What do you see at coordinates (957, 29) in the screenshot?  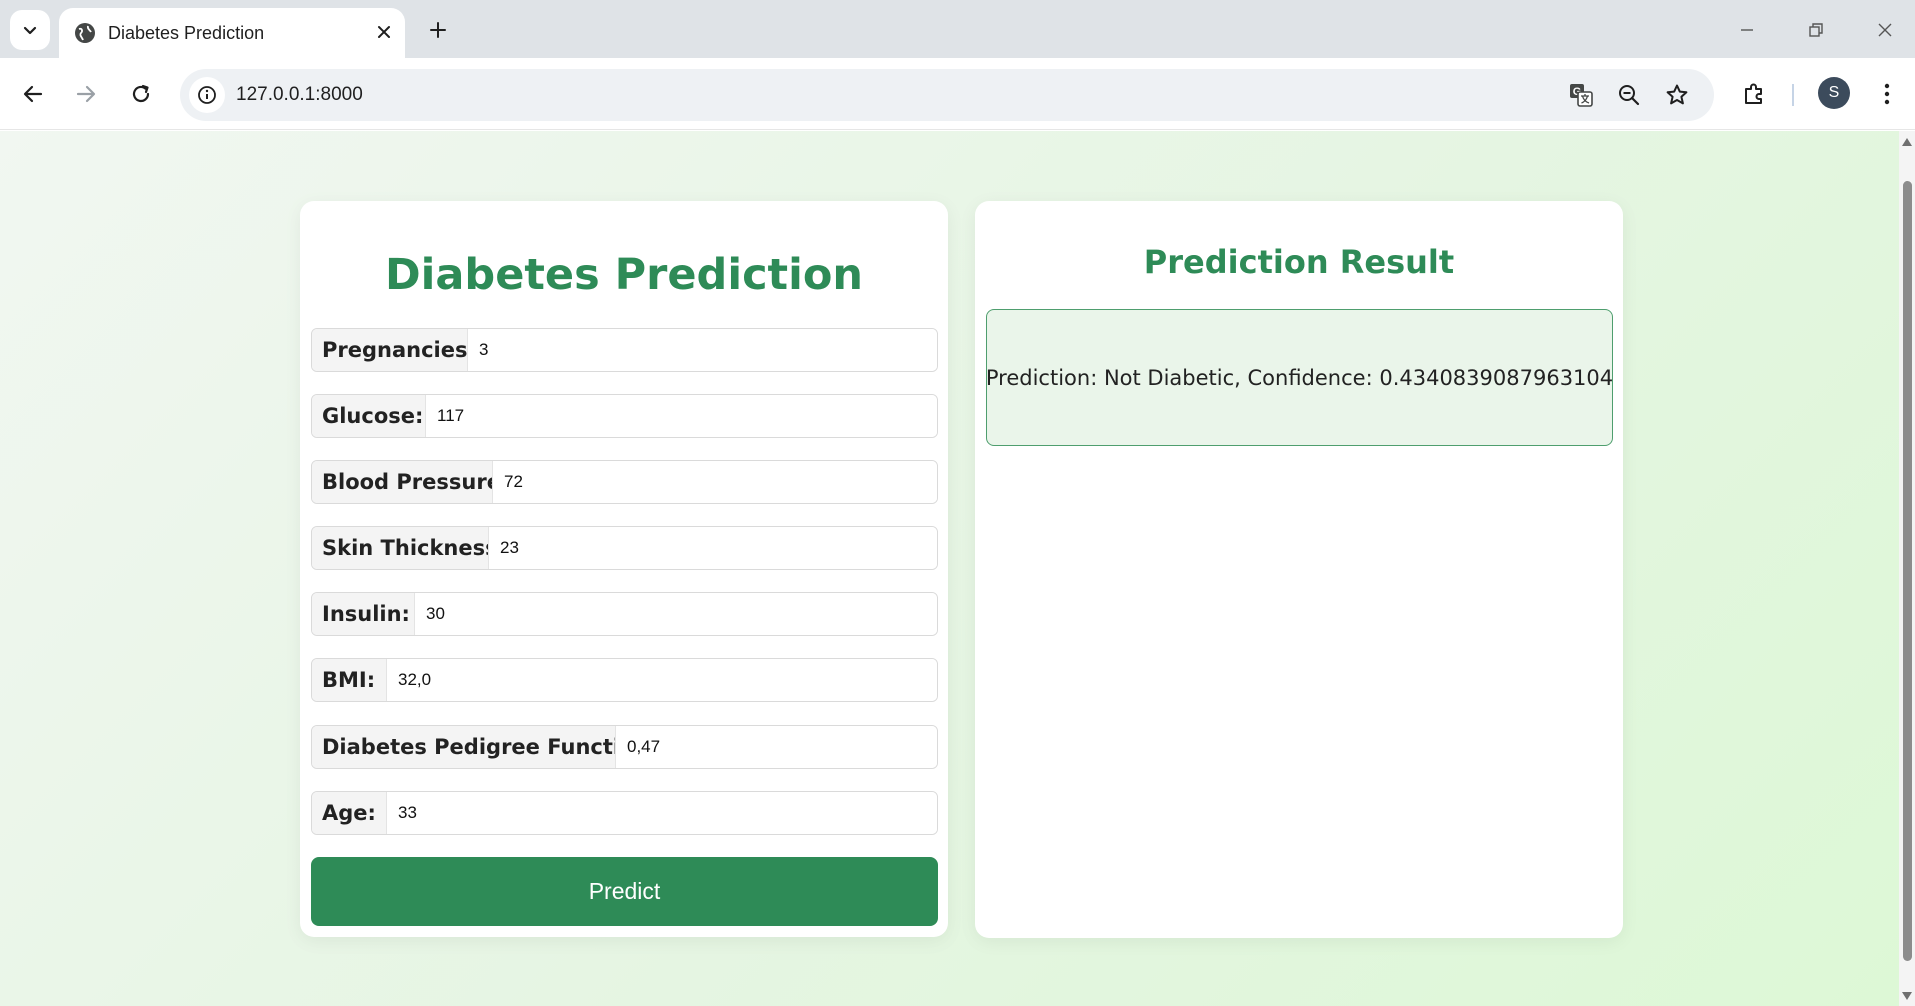 I see `tab-strip: Diabetes Prediction` at bounding box center [957, 29].